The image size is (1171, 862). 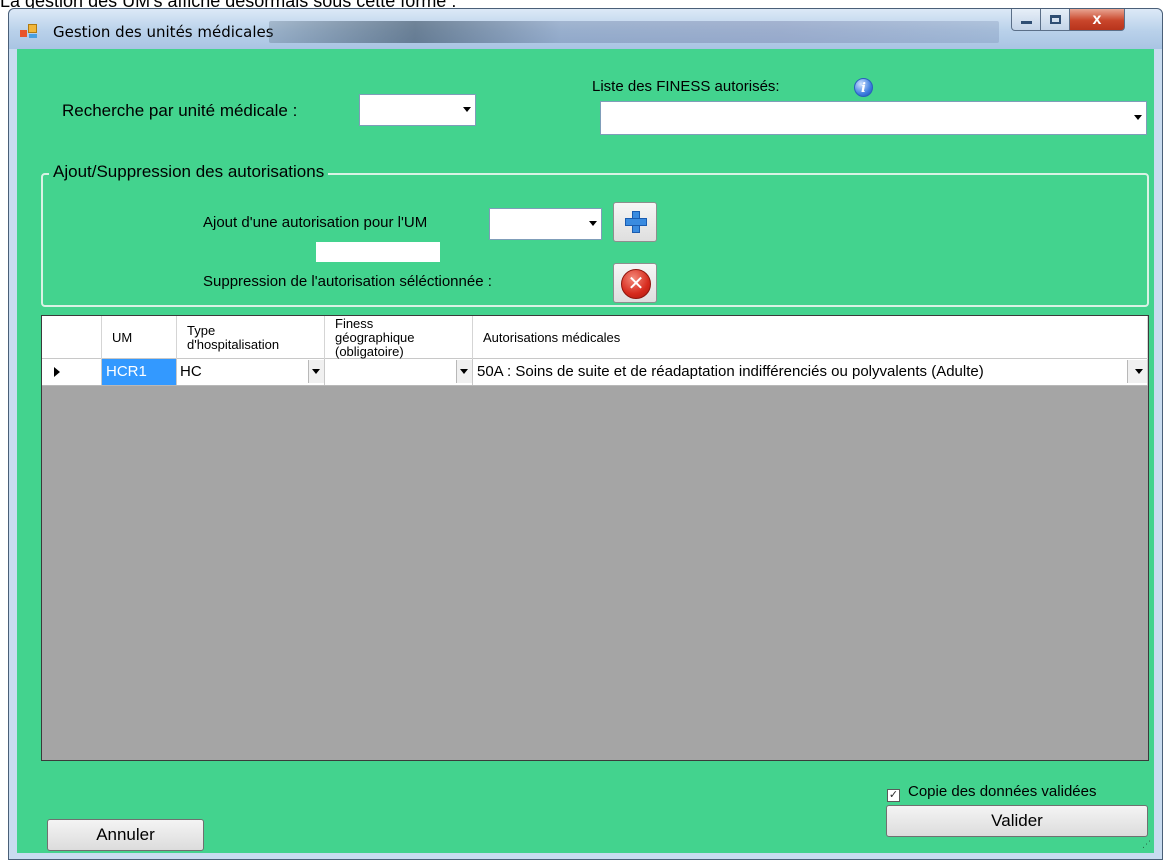 What do you see at coordinates (139, 337) in the screenshot?
I see `column-header-um: UM` at bounding box center [139, 337].